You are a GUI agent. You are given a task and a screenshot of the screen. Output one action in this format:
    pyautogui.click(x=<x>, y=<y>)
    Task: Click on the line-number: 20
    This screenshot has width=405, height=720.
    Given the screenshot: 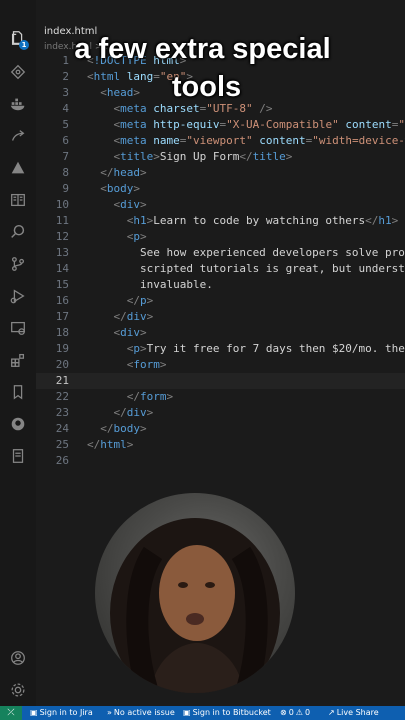 What is the action you would take?
    pyautogui.click(x=62, y=364)
    